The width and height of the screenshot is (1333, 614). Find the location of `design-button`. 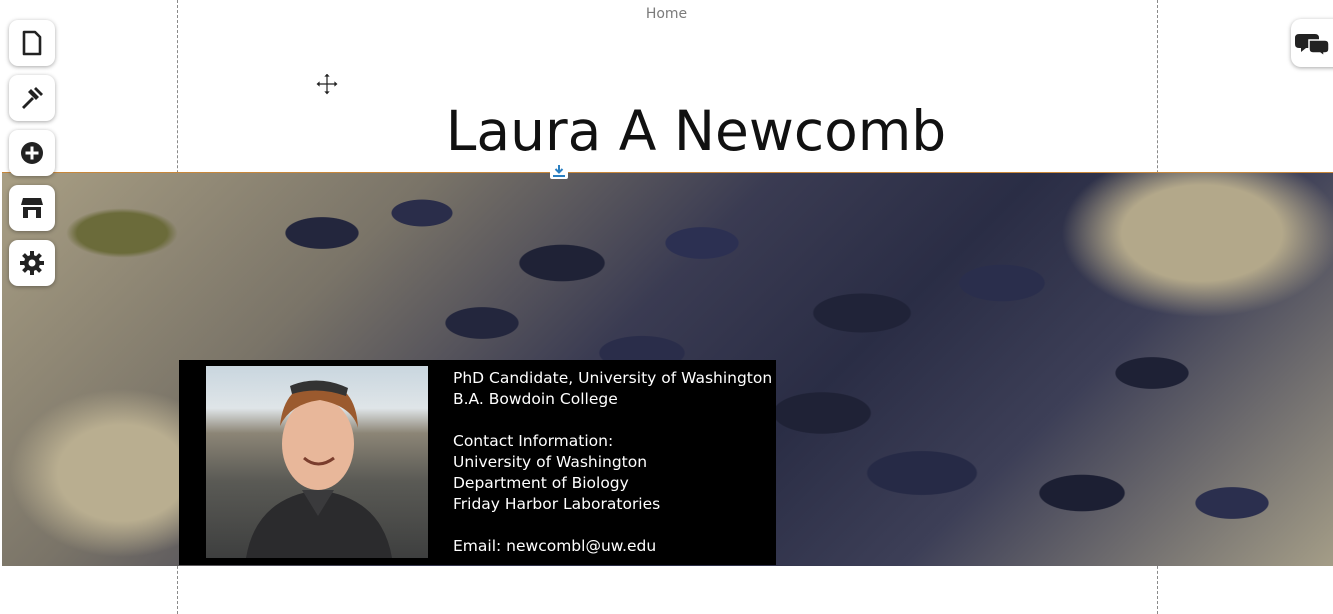

design-button is located at coordinates (32, 98).